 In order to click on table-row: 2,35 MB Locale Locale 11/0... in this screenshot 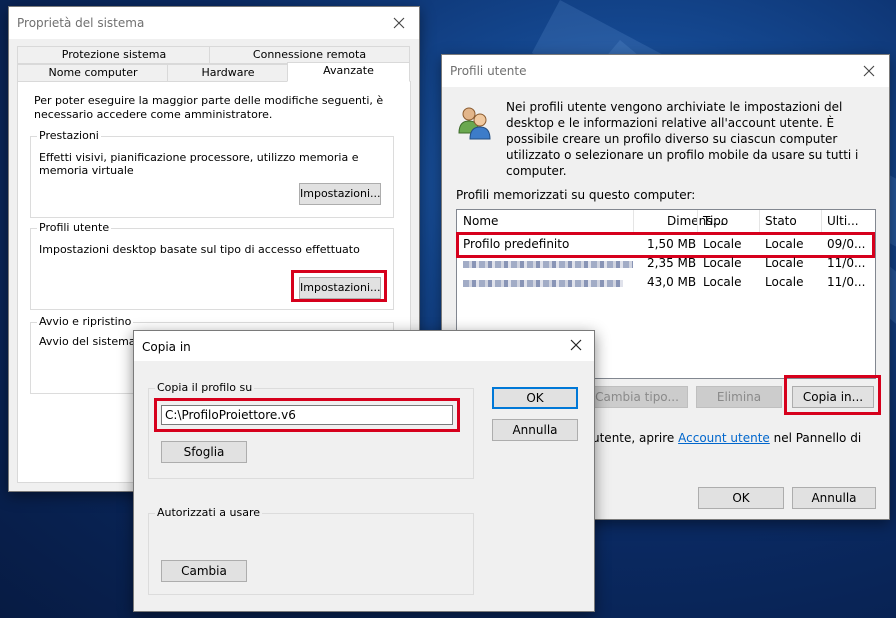, I will do `click(666, 263)`.